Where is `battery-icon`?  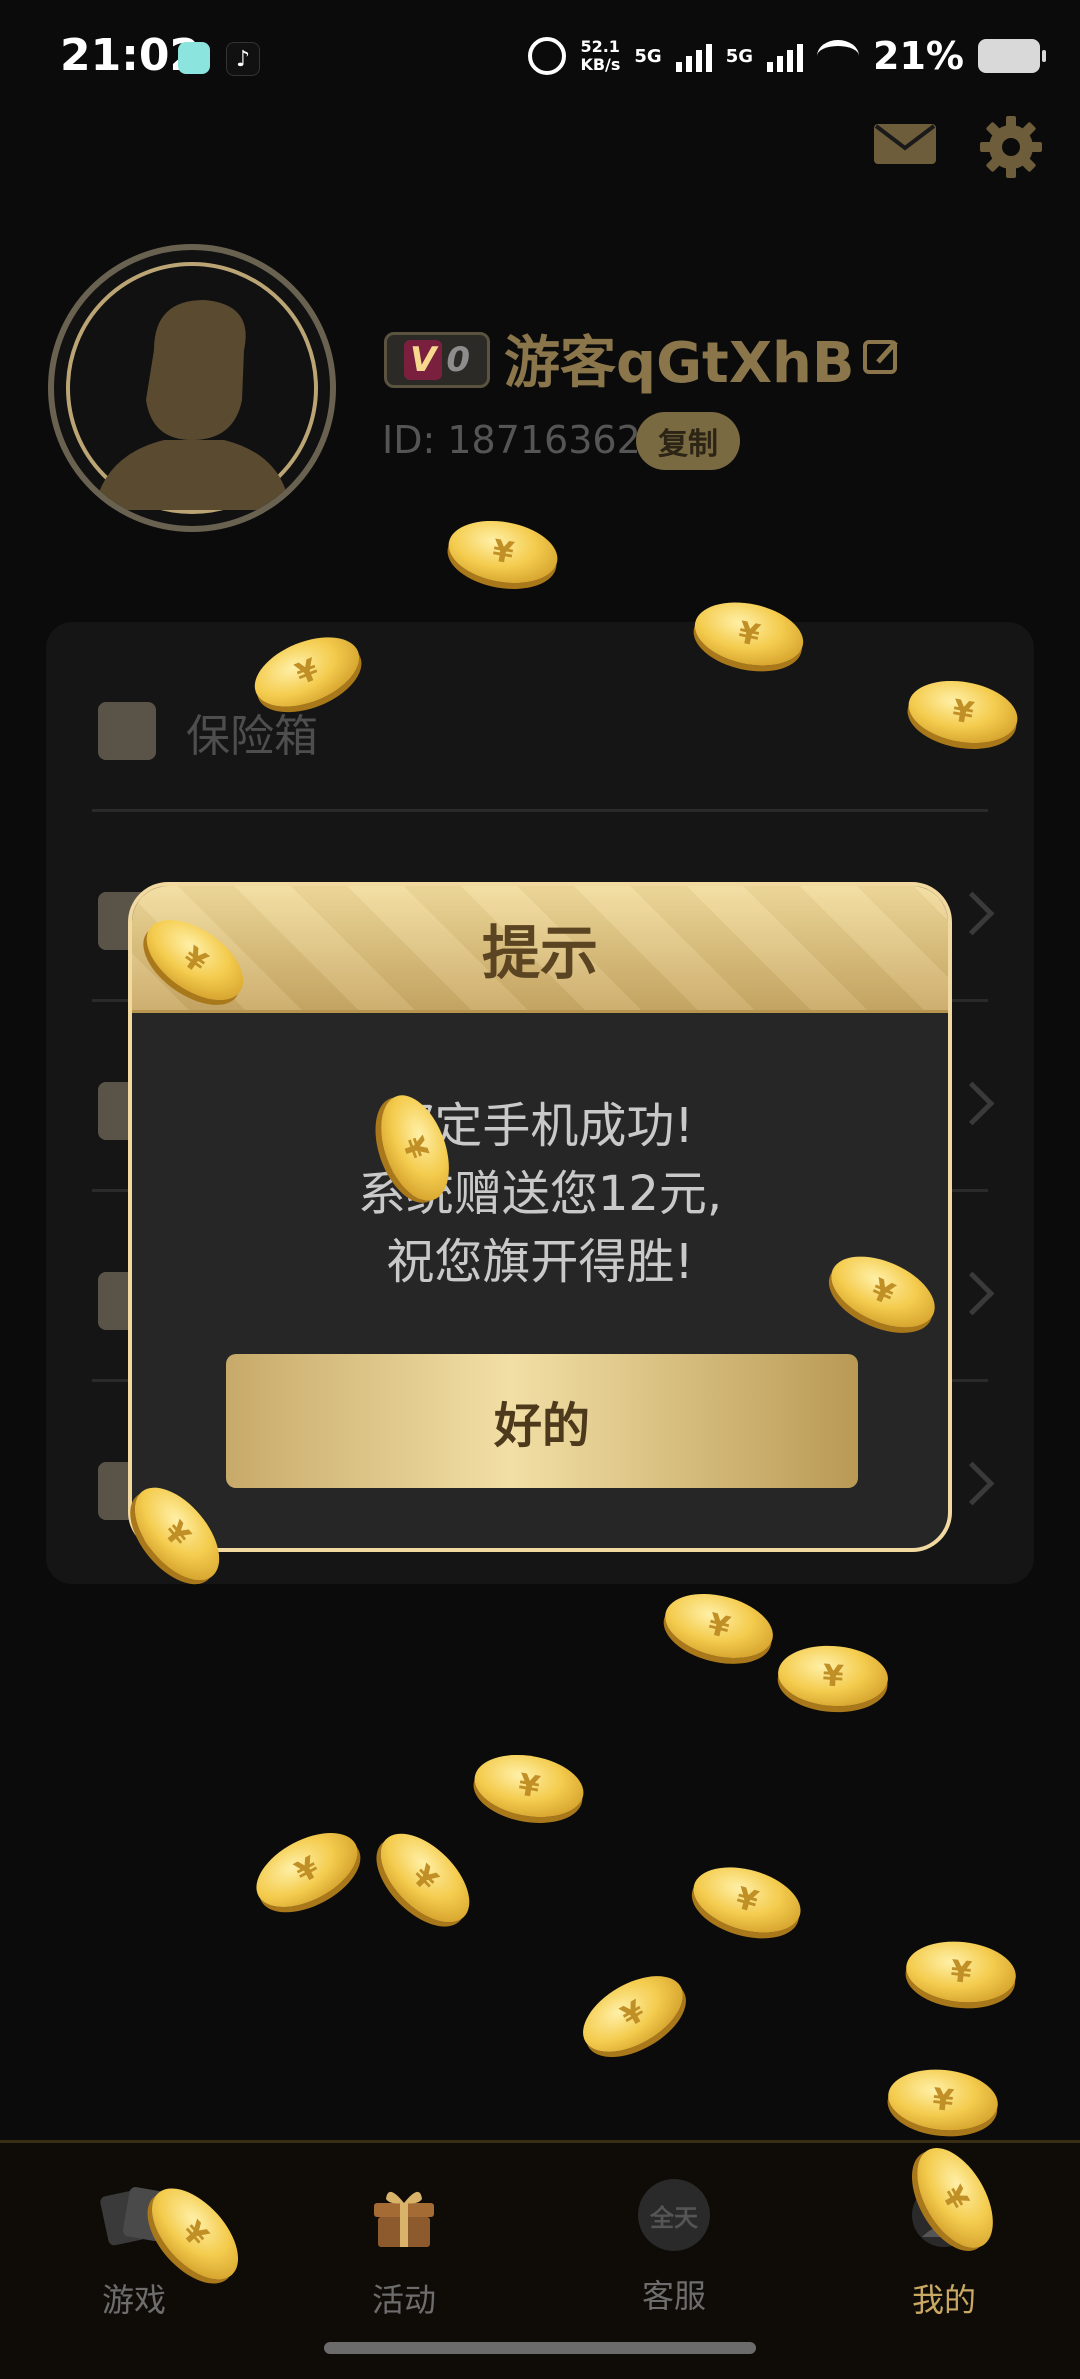 battery-icon is located at coordinates (1012, 56).